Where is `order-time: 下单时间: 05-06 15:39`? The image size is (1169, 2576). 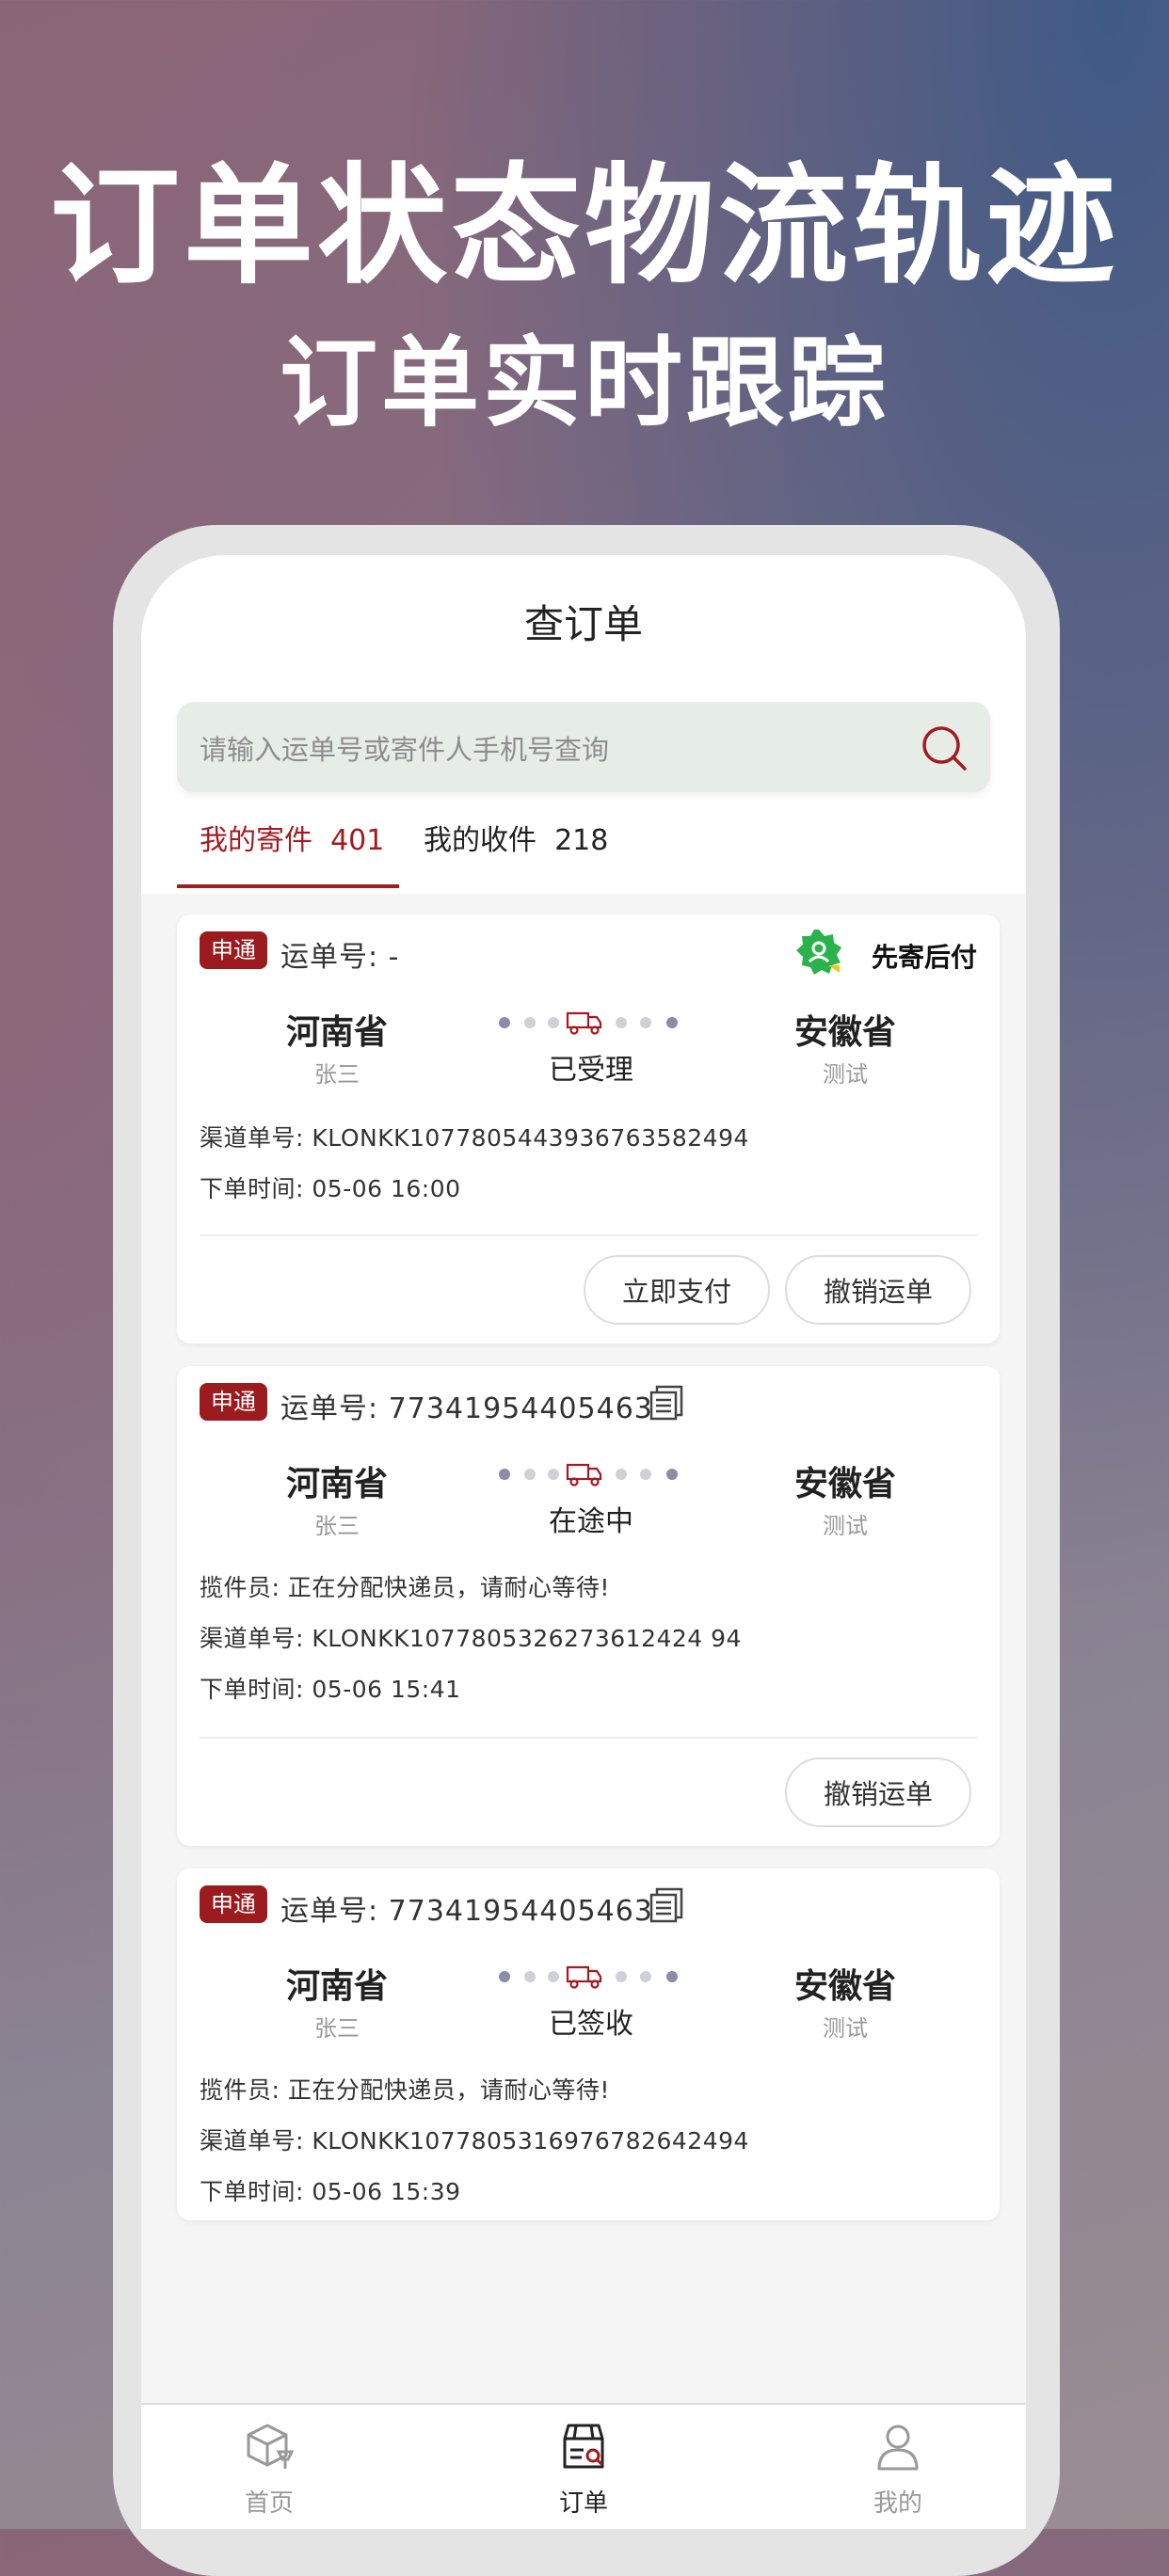
order-time: 下单时间: 05-06 15:39 is located at coordinates (330, 2191).